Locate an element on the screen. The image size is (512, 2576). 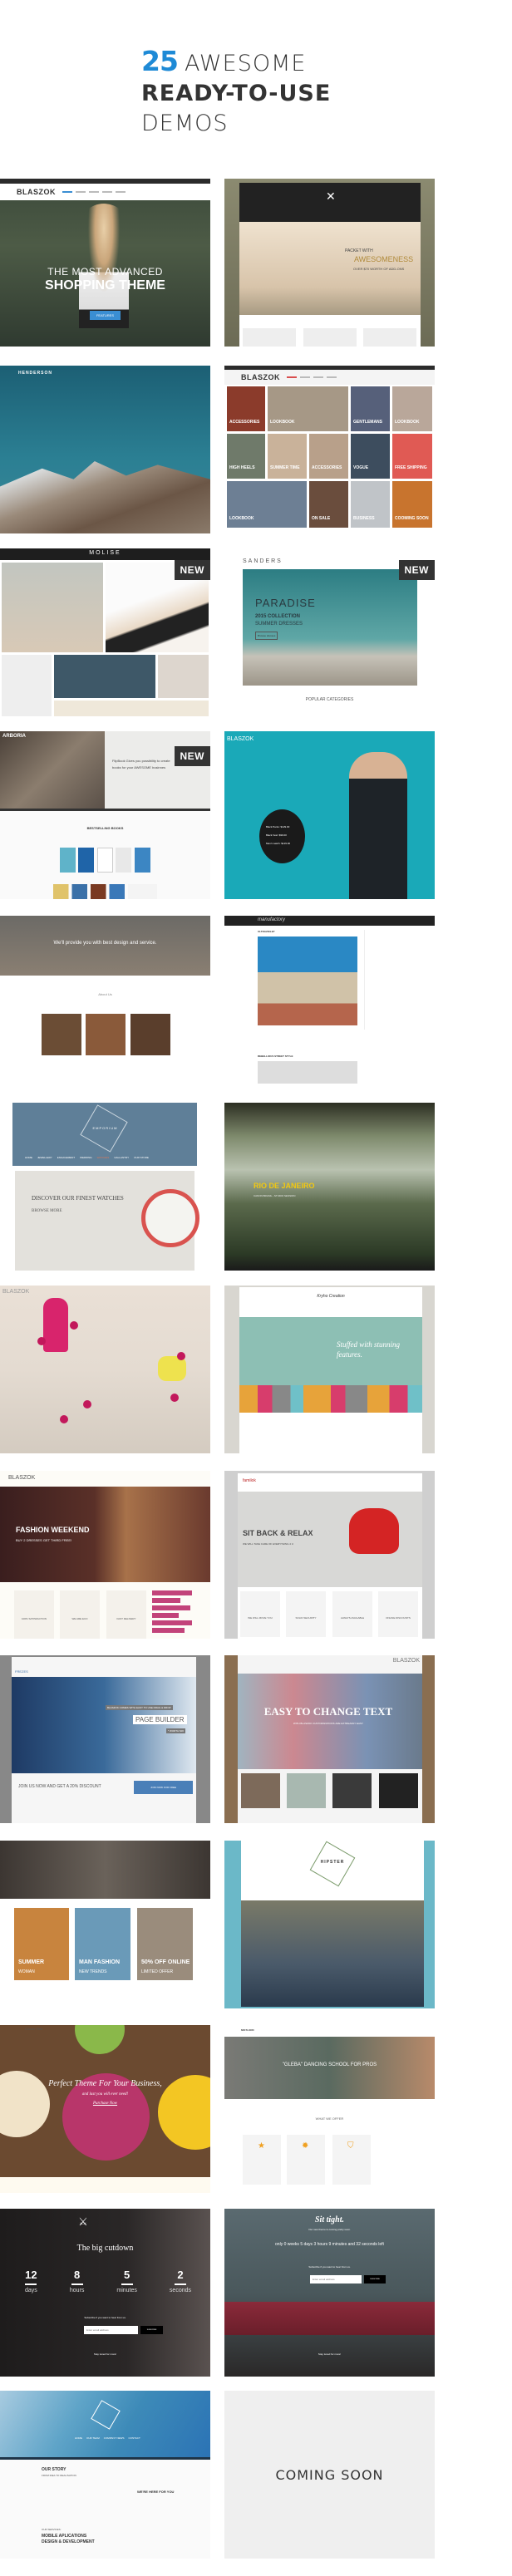
demo-subheadline: BUY 2 DRESSES GET THIRD FREE! is located at coordinates (44, 1540).